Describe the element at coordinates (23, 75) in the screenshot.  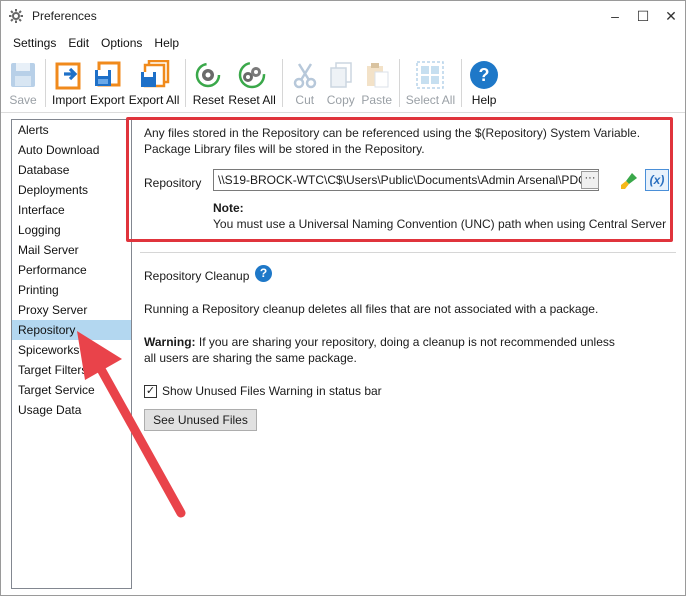
I see `save-icon` at that location.